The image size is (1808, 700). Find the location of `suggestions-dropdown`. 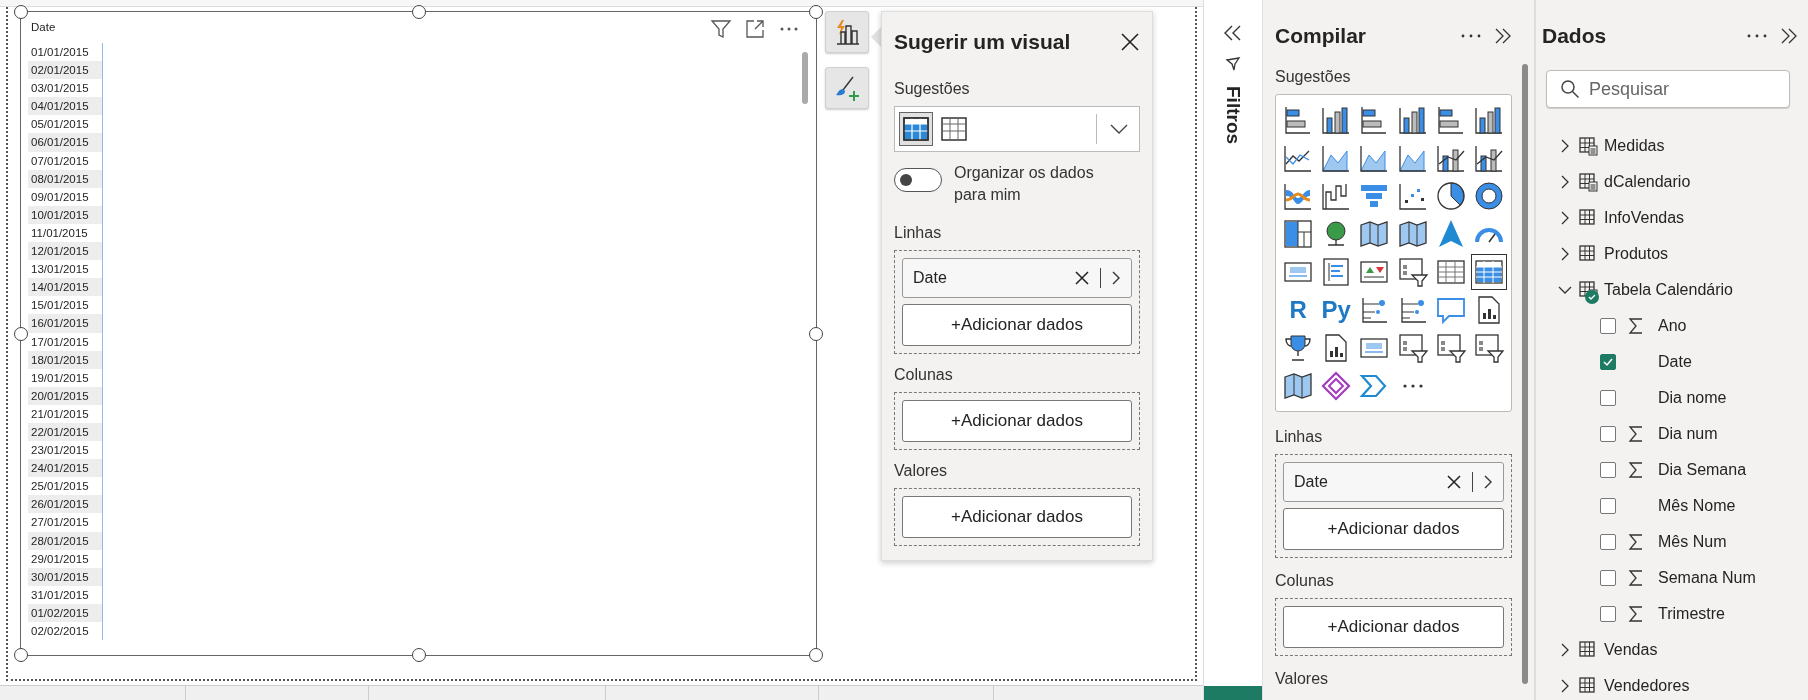

suggestions-dropdown is located at coordinates (1017, 129).